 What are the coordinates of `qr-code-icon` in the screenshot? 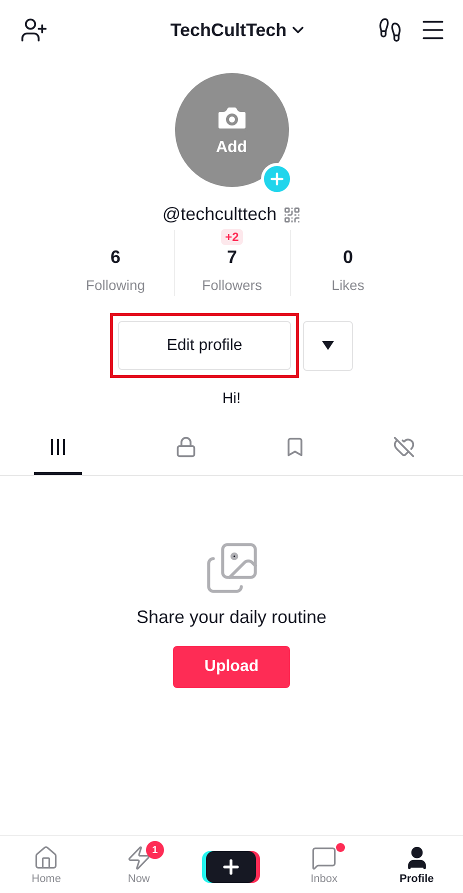 It's located at (291, 215).